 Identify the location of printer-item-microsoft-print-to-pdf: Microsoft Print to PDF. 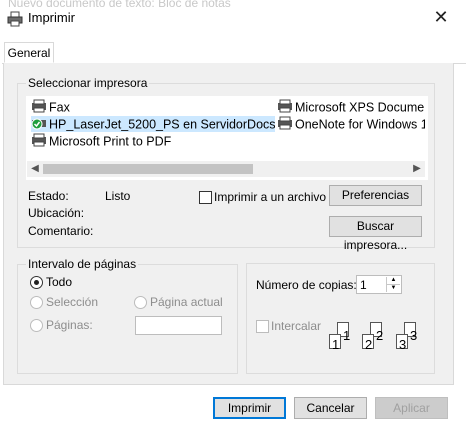
(101, 141).